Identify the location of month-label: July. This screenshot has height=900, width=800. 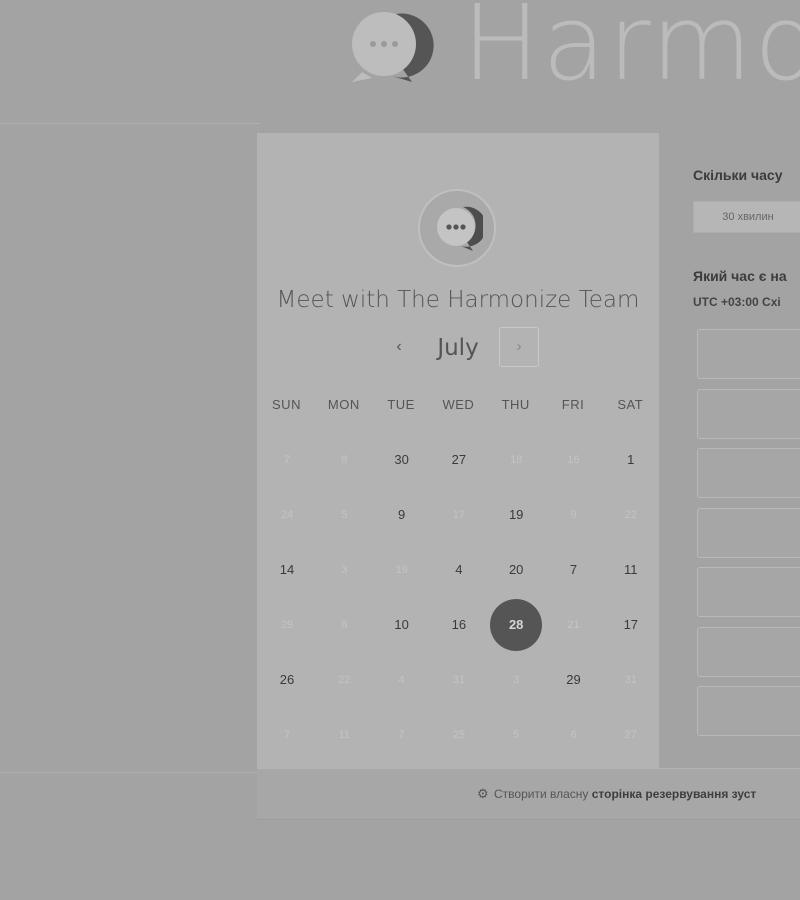
(458, 348).